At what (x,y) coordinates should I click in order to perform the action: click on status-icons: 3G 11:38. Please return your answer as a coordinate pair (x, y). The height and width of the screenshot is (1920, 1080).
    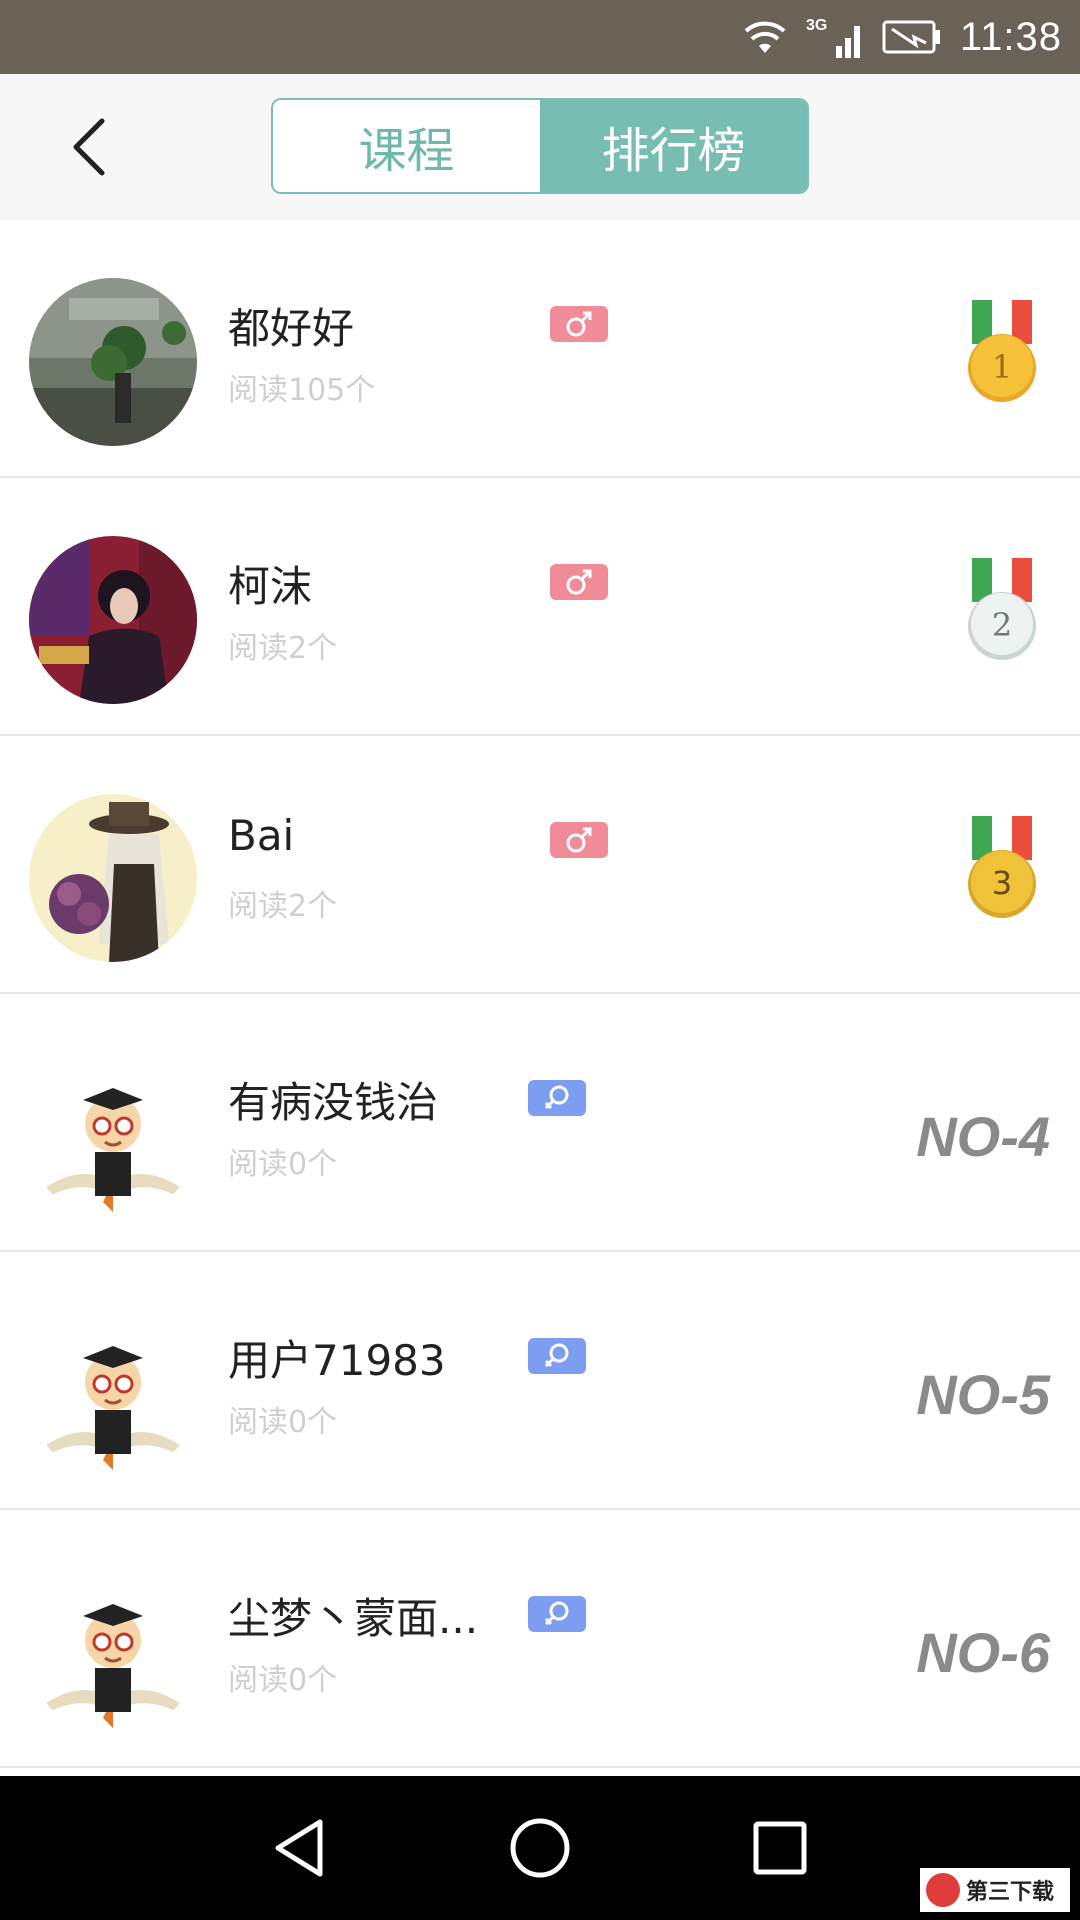
    Looking at the image, I should click on (902, 37).